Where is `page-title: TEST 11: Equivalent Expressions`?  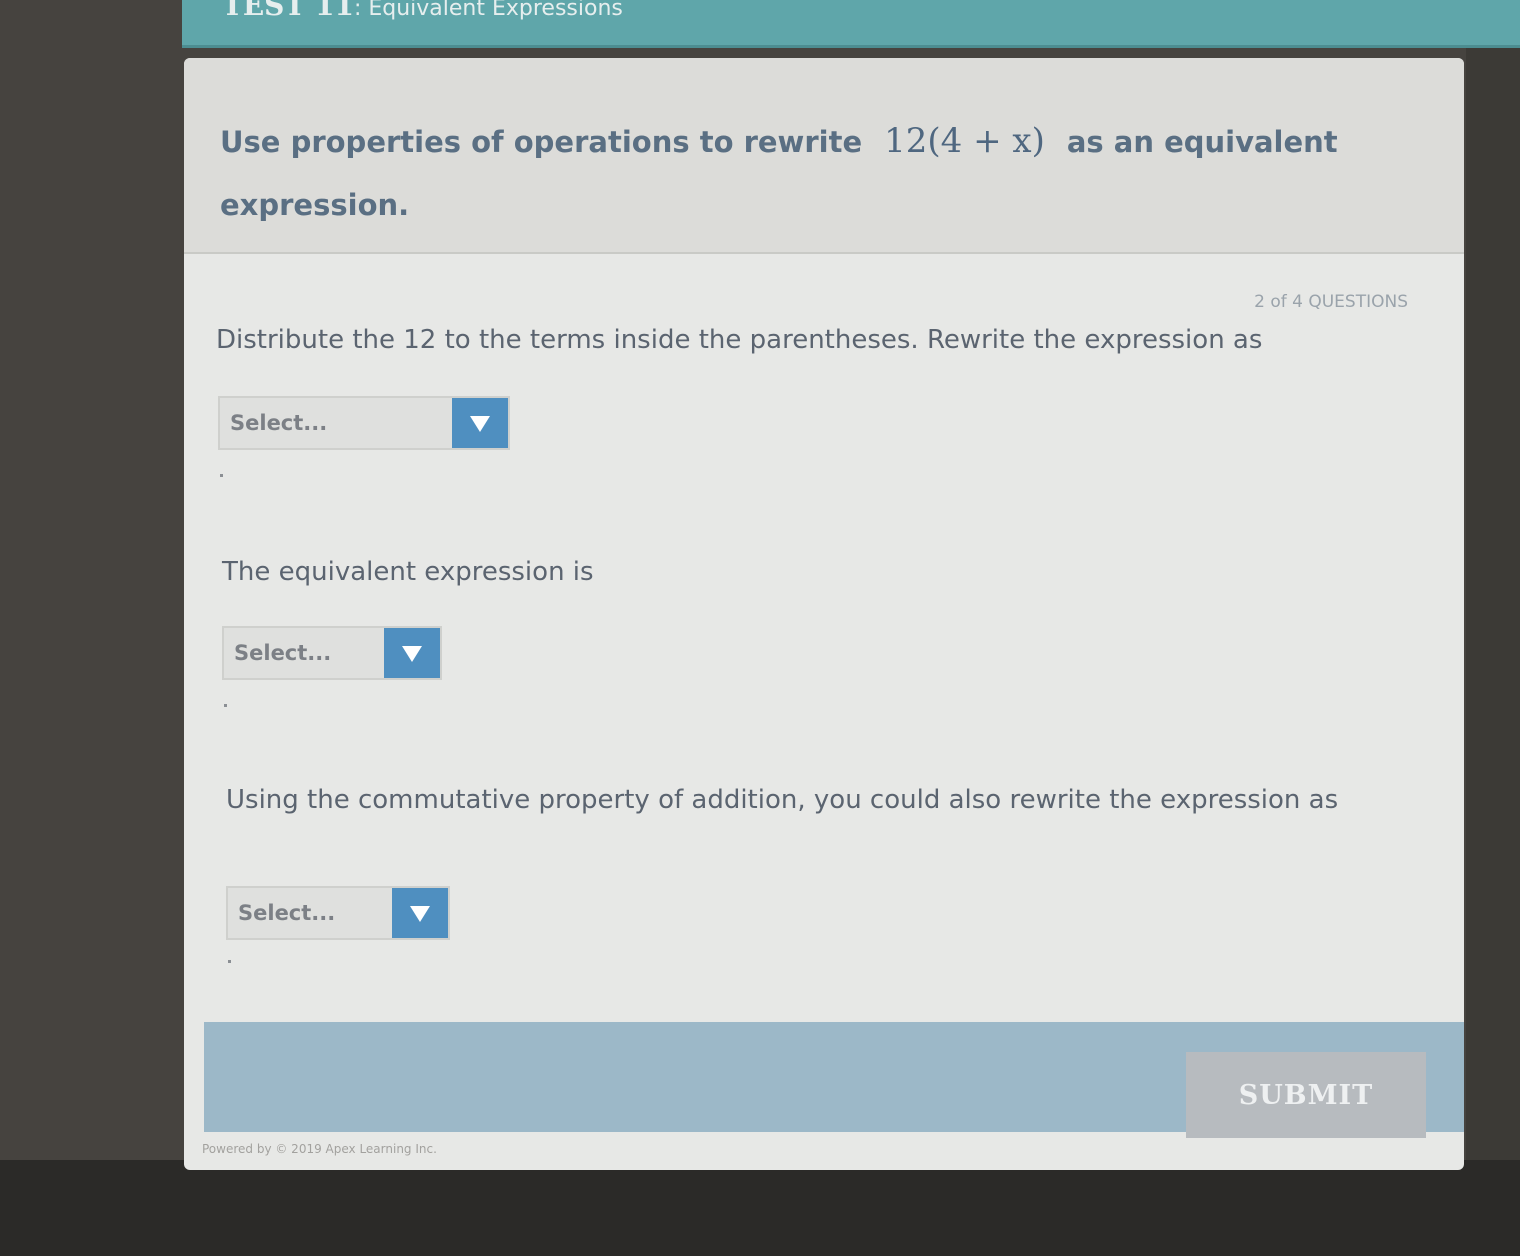
page-title: TEST 11: Equivalent Expressions is located at coordinates (422, 11).